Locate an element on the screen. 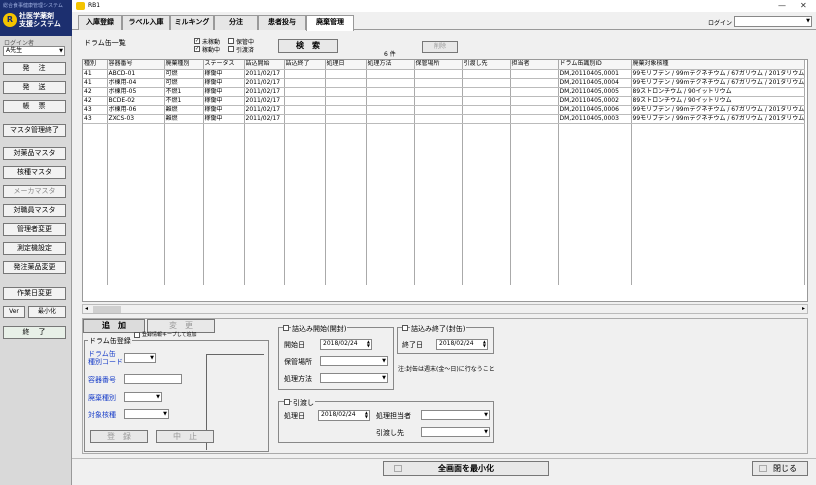 The height and width of the screenshot is (485, 816). end-date-input: 2018/02/24 ▲ ▼ is located at coordinates (462, 344).